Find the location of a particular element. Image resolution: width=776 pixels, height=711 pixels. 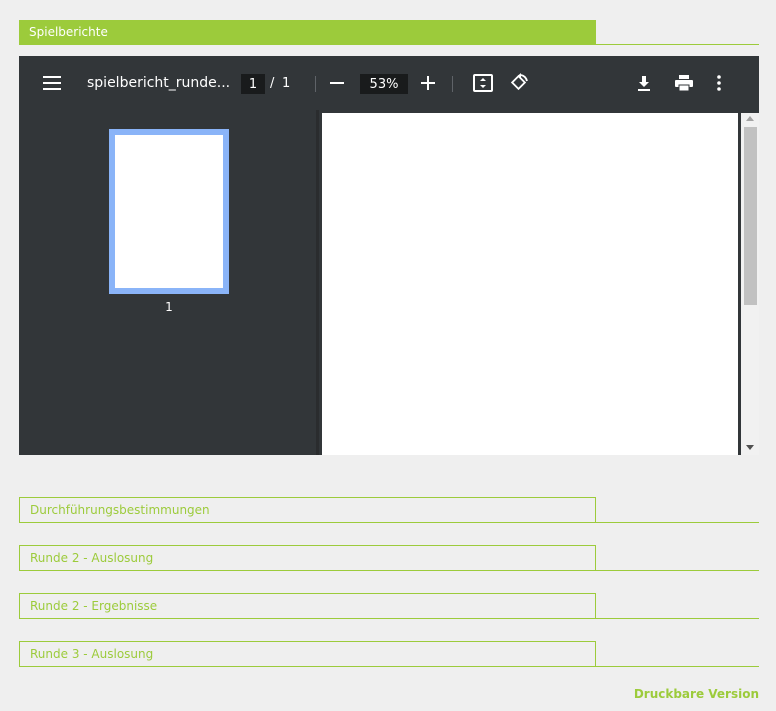

page-number-input: 1 is located at coordinates (253, 84).